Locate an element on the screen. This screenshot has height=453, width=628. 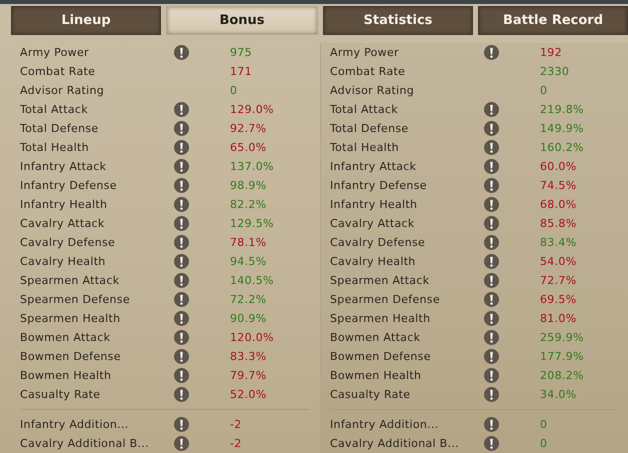
stat-value: 129.0% is located at coordinates (252, 109).